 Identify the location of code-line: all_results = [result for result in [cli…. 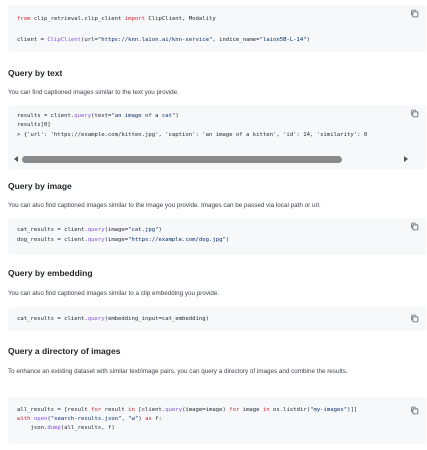
(187, 410).